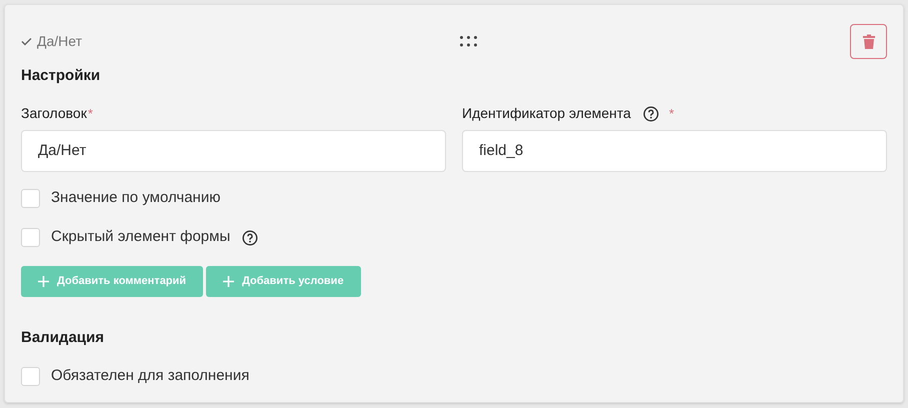 Image resolution: width=908 pixels, height=408 pixels. What do you see at coordinates (150, 376) in the screenshot?
I see `checkbox-label: Обязателен для заполнения` at bounding box center [150, 376].